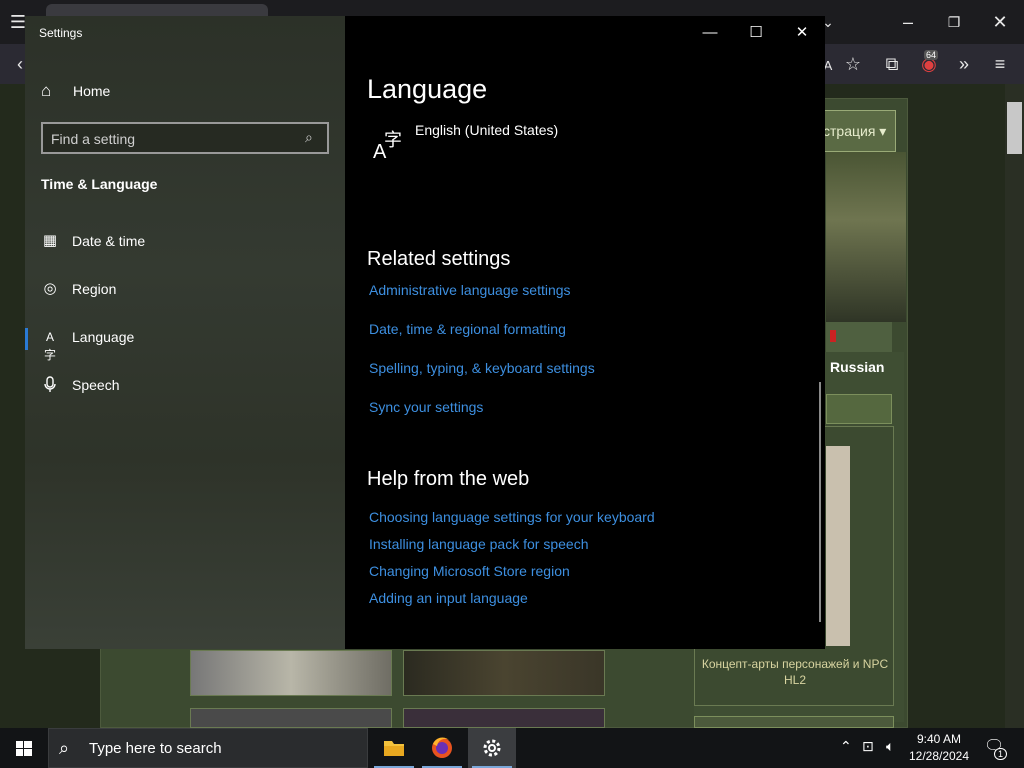 This screenshot has height=768, width=1024. Describe the element at coordinates (838, 546) in the screenshot. I see `concept-art-image` at that location.